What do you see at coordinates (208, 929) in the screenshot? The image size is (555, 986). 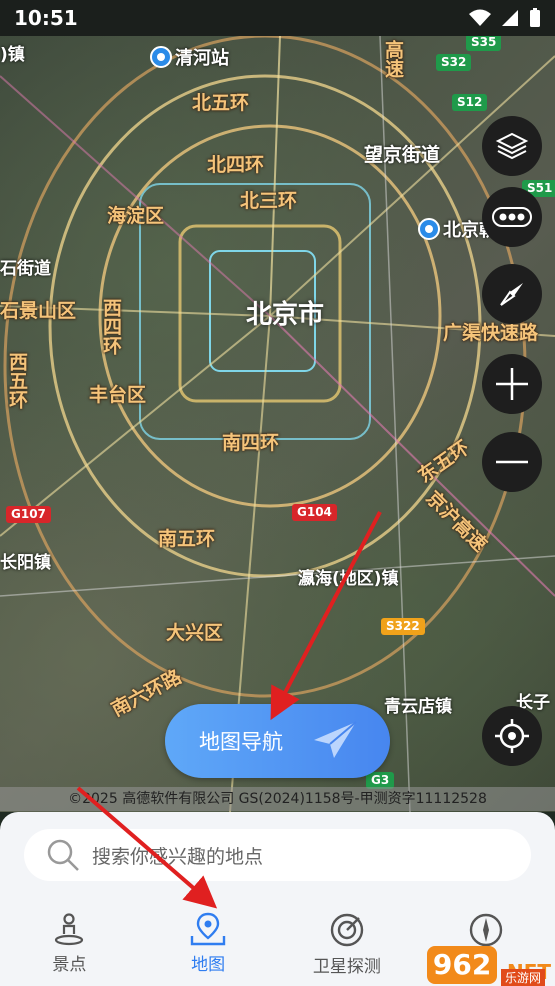 I see `map-pin-icon` at bounding box center [208, 929].